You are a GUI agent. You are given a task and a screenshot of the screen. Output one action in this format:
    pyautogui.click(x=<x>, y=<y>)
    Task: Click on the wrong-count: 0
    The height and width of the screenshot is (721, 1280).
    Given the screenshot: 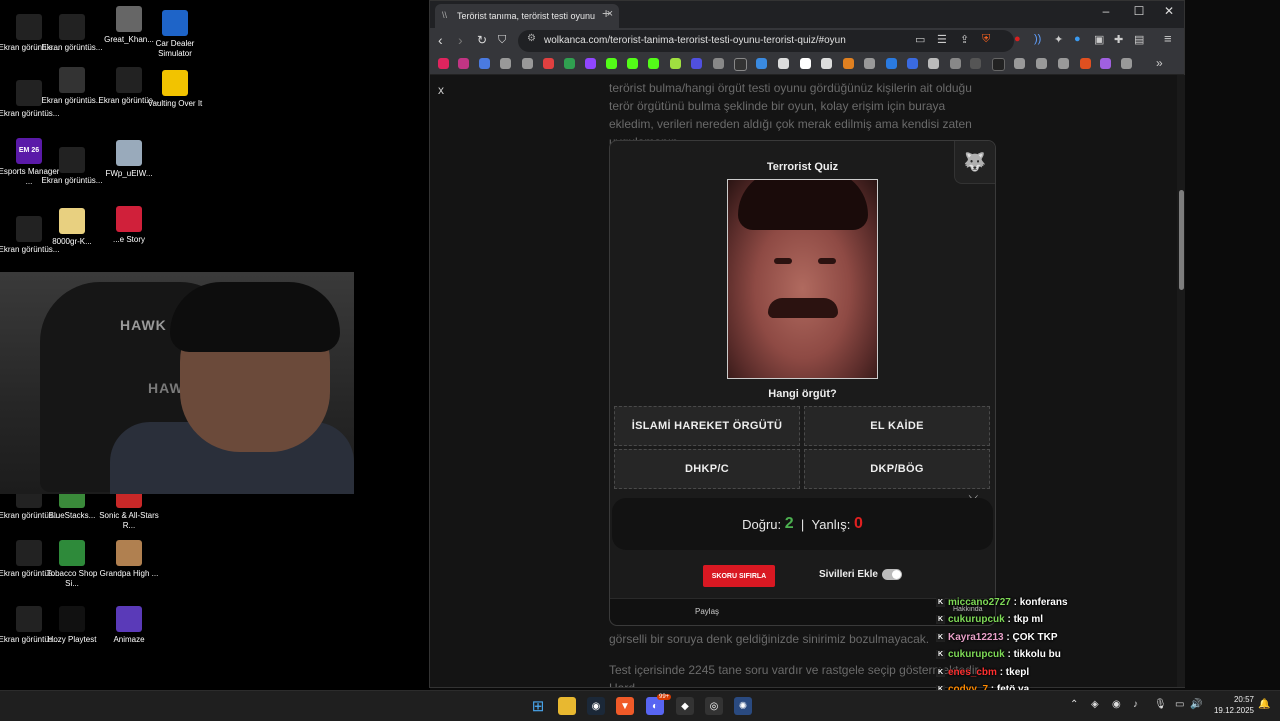 What is the action you would take?
    pyautogui.click(x=858, y=523)
    